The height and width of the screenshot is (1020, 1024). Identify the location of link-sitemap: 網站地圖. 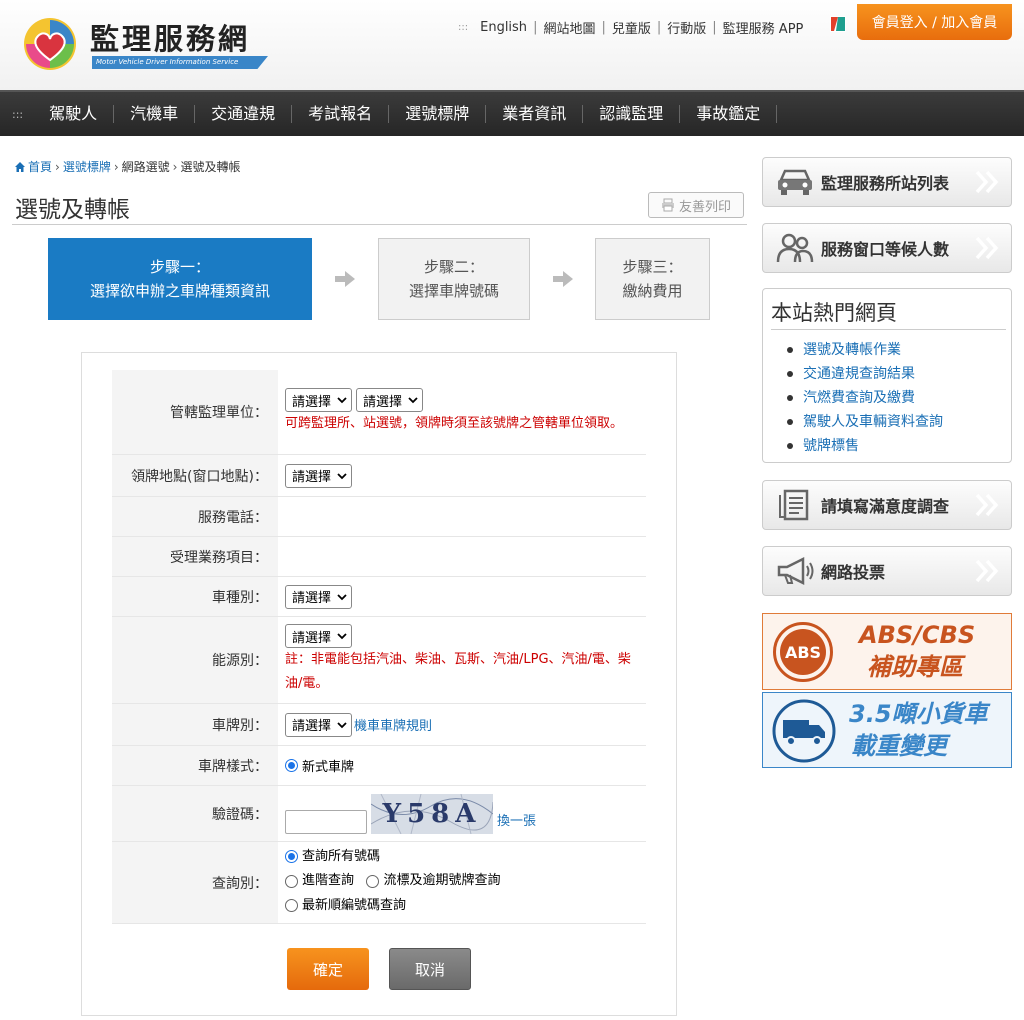
(569, 27).